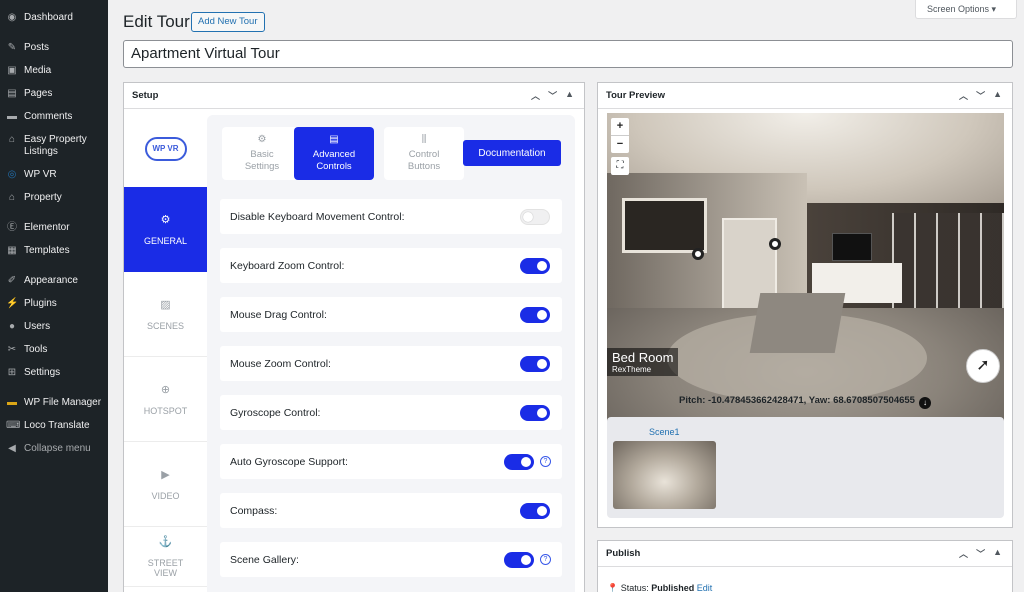  What do you see at coordinates (966, 9) in the screenshot?
I see `screen-options-button: Screen Options ▾` at bounding box center [966, 9].